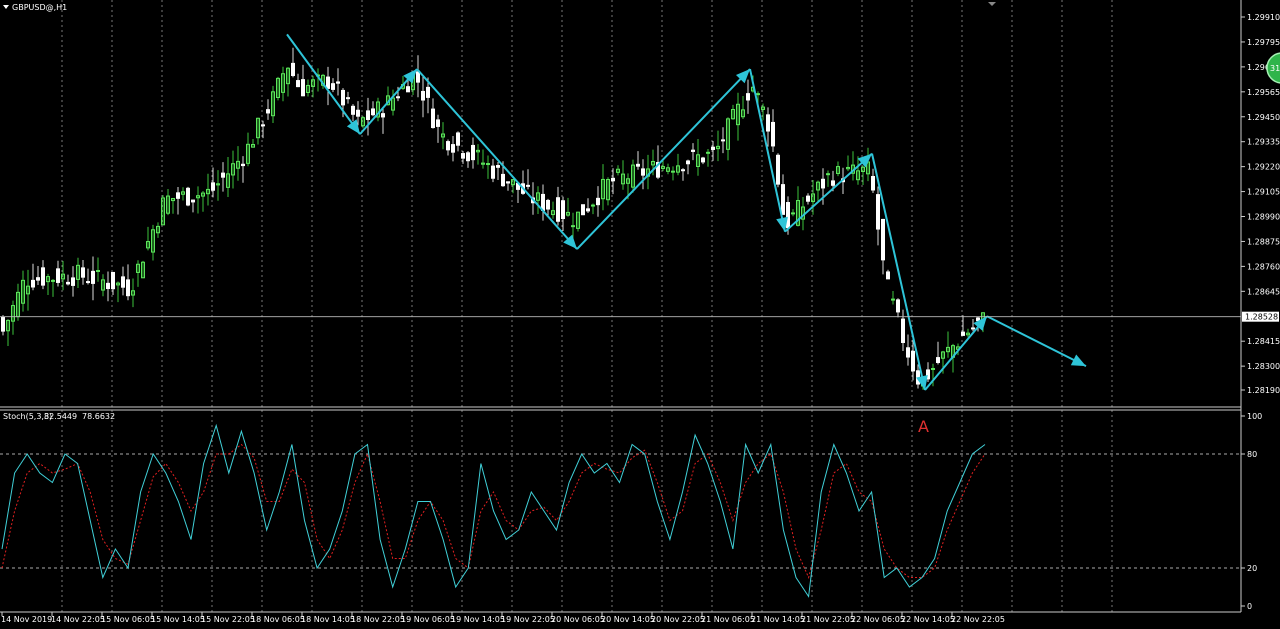 The image size is (1280, 629). Describe the element at coordinates (878, 619) in the screenshot. I see `time-tick-label: 22 Nov 06:05` at that location.